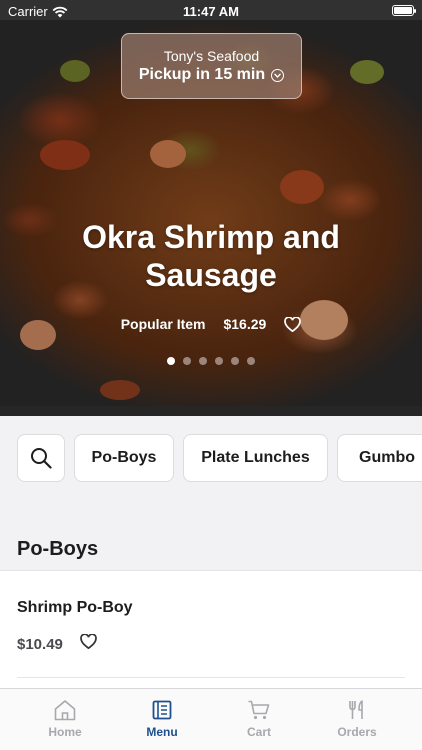  I want to click on chevron-down-icon, so click(278, 75).